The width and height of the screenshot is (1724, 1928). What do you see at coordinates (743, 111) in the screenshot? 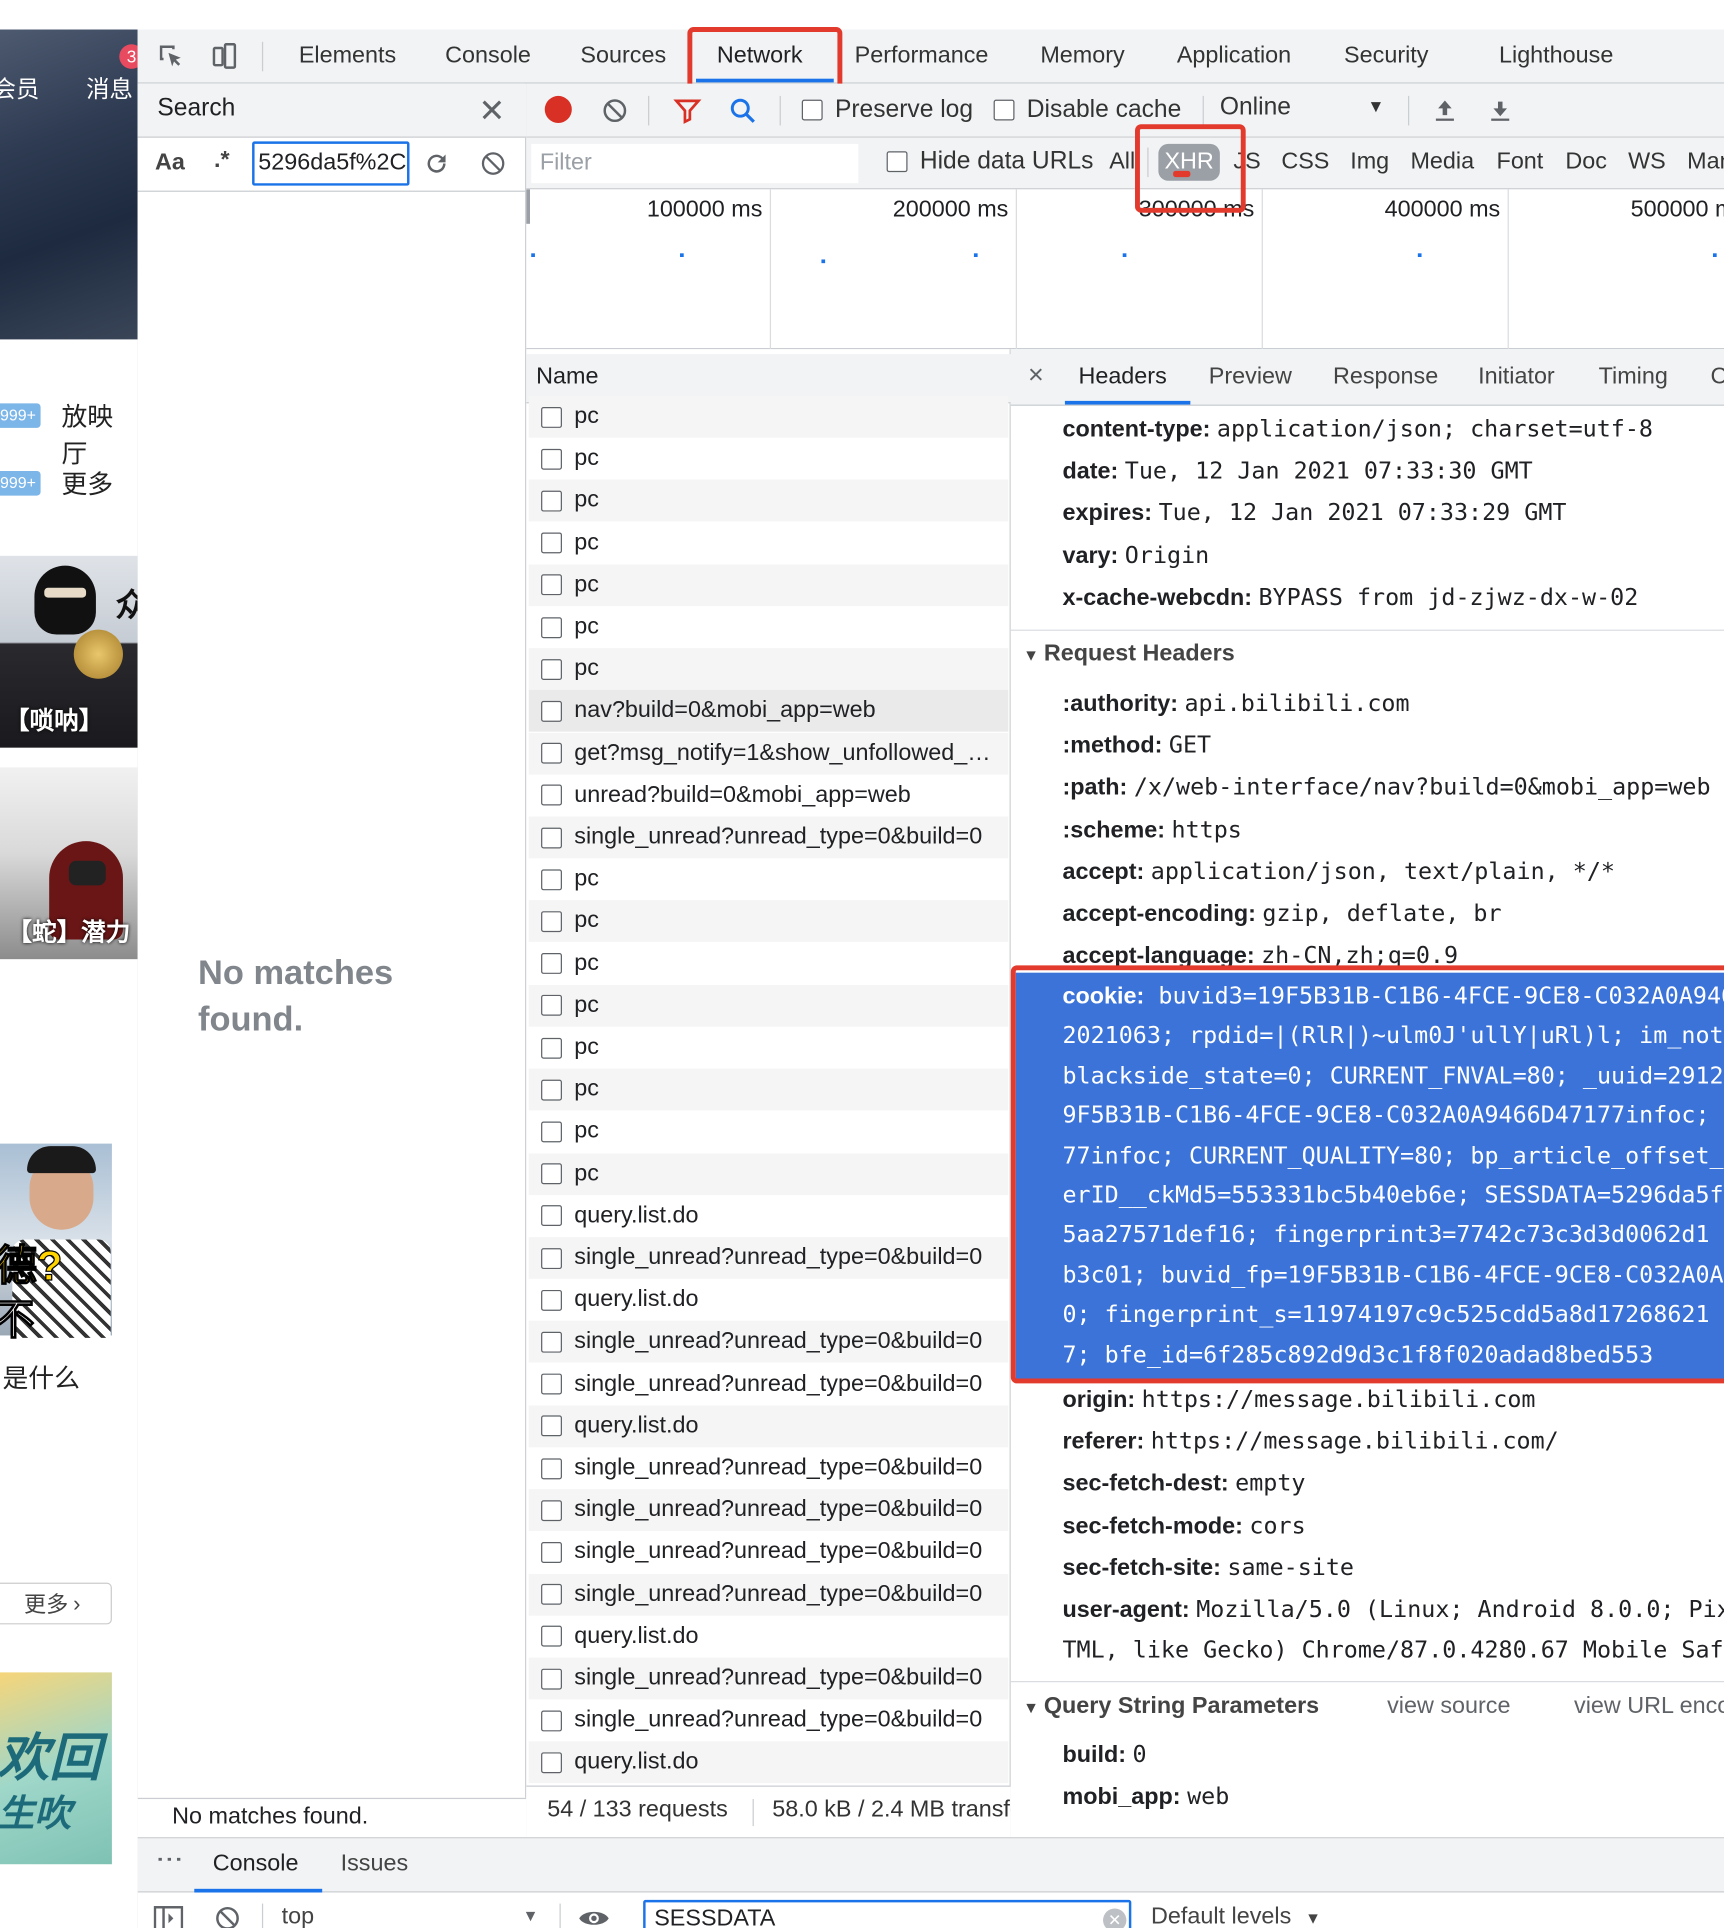
I see `search-icon` at bounding box center [743, 111].